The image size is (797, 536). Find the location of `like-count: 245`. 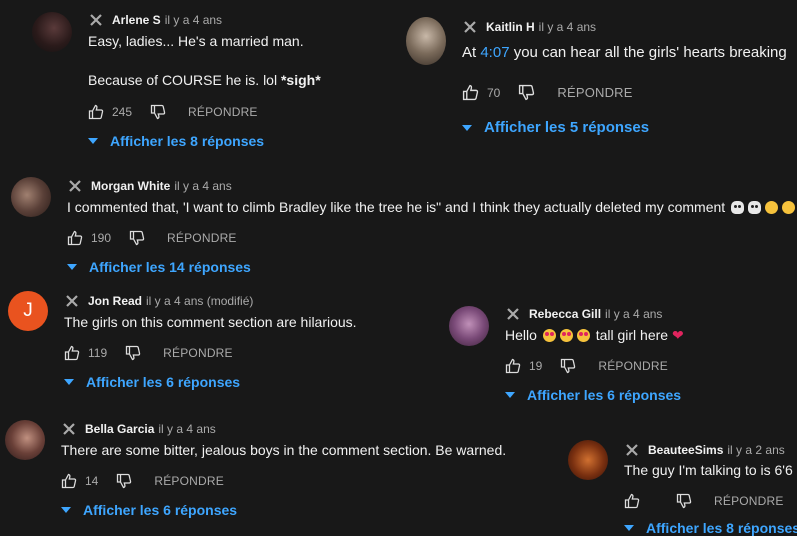

like-count: 245 is located at coordinates (122, 112).